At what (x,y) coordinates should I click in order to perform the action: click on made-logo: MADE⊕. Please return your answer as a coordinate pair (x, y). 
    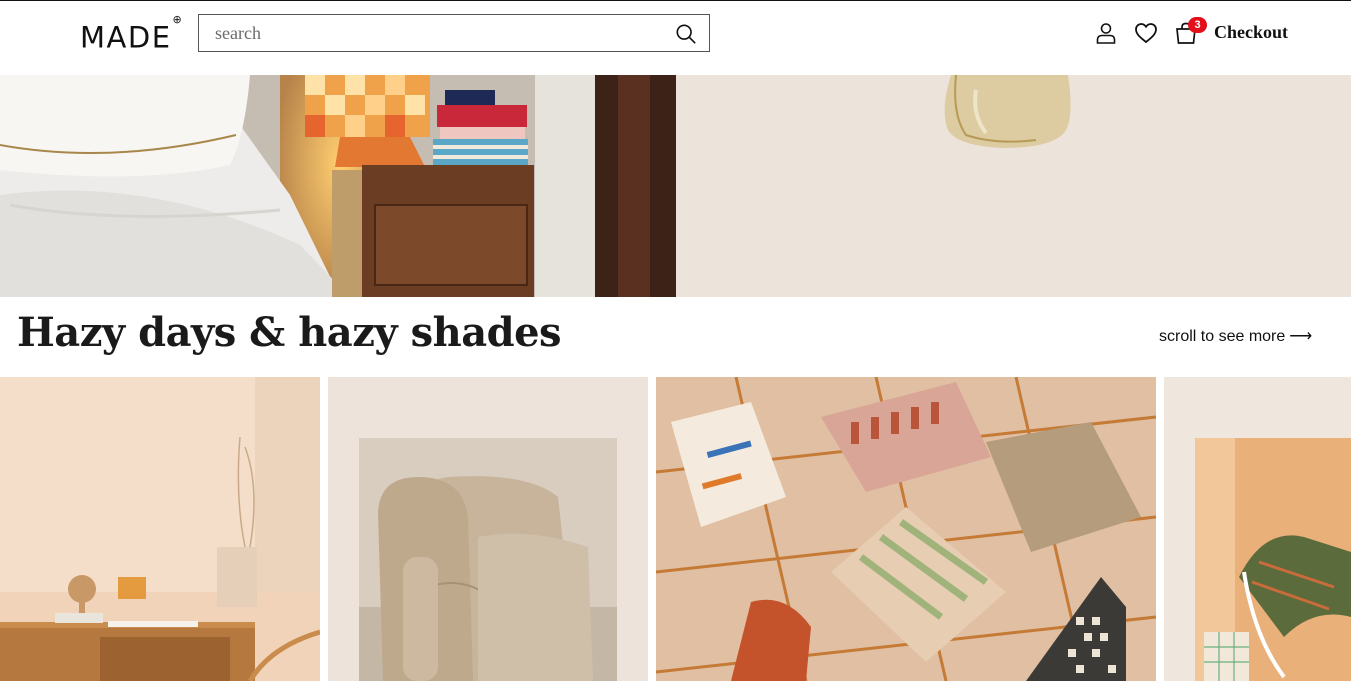
    Looking at the image, I should click on (131, 34).